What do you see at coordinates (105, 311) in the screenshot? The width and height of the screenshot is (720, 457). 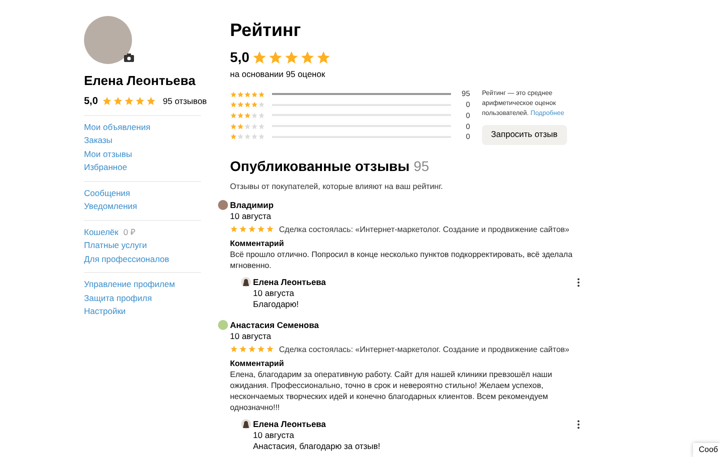 I see `sidebar-link: Настройки` at bounding box center [105, 311].